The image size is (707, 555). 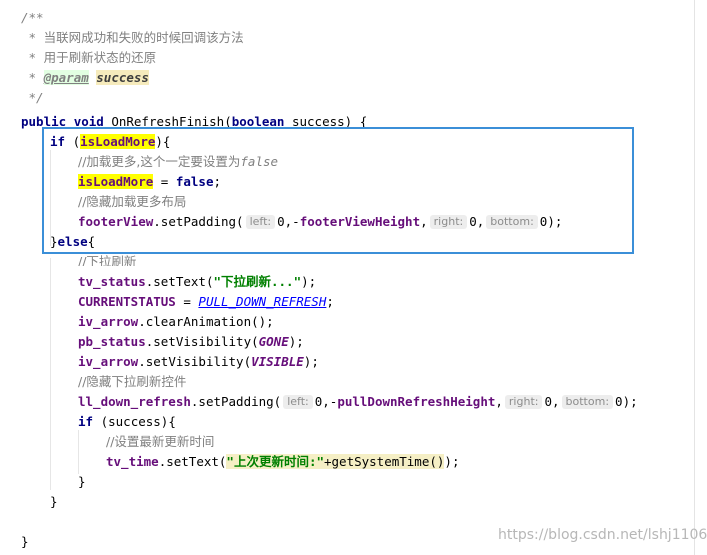 What do you see at coordinates (198, 361) in the screenshot?
I see `code-line-iv-arrow-vis: iv_arrow.setVisibility(VISIBLE);` at bounding box center [198, 361].